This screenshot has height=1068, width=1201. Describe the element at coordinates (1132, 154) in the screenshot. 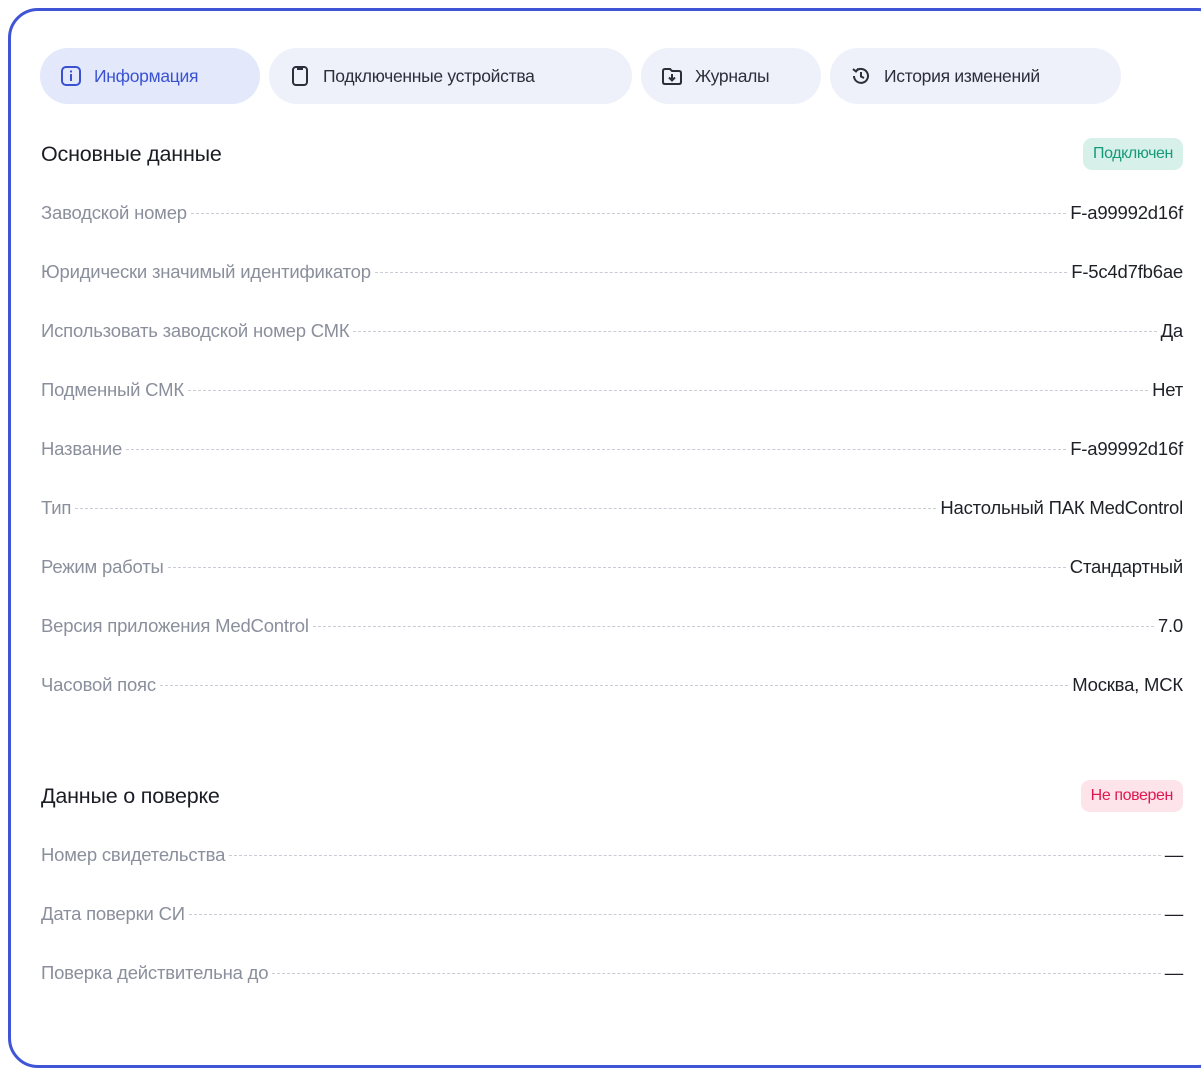

I see `status-badge: Подключен` at that location.